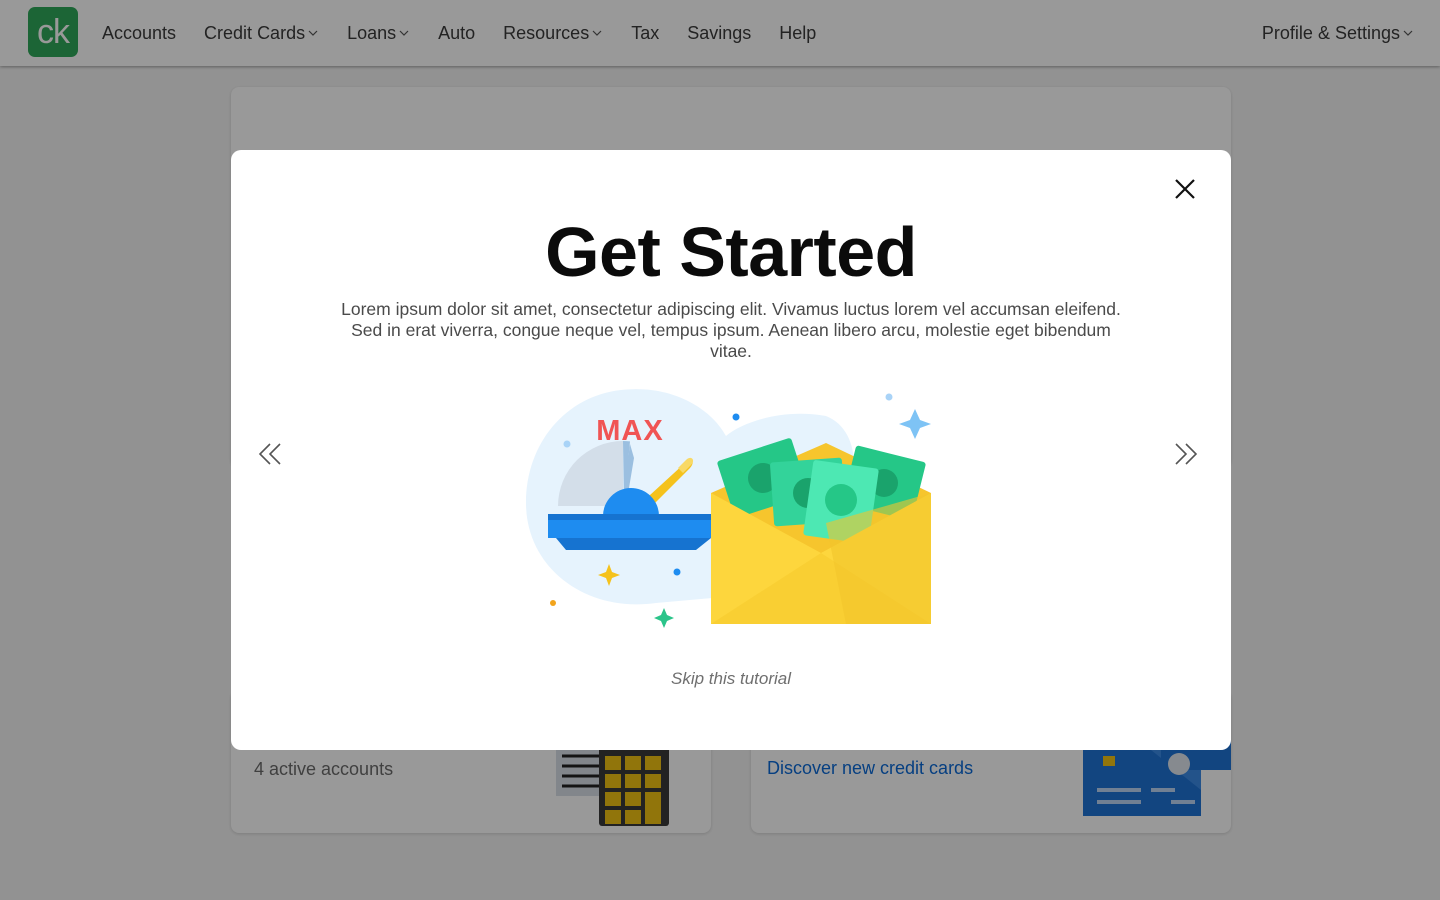 This screenshot has height=900, width=1440. Describe the element at coordinates (1186, 454) in the screenshot. I see `double-chevron-right-icon` at that location.